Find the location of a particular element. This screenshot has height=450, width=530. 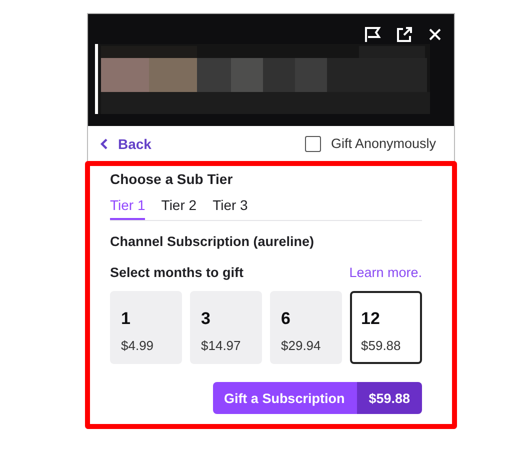

popout-icon is located at coordinates (404, 34).